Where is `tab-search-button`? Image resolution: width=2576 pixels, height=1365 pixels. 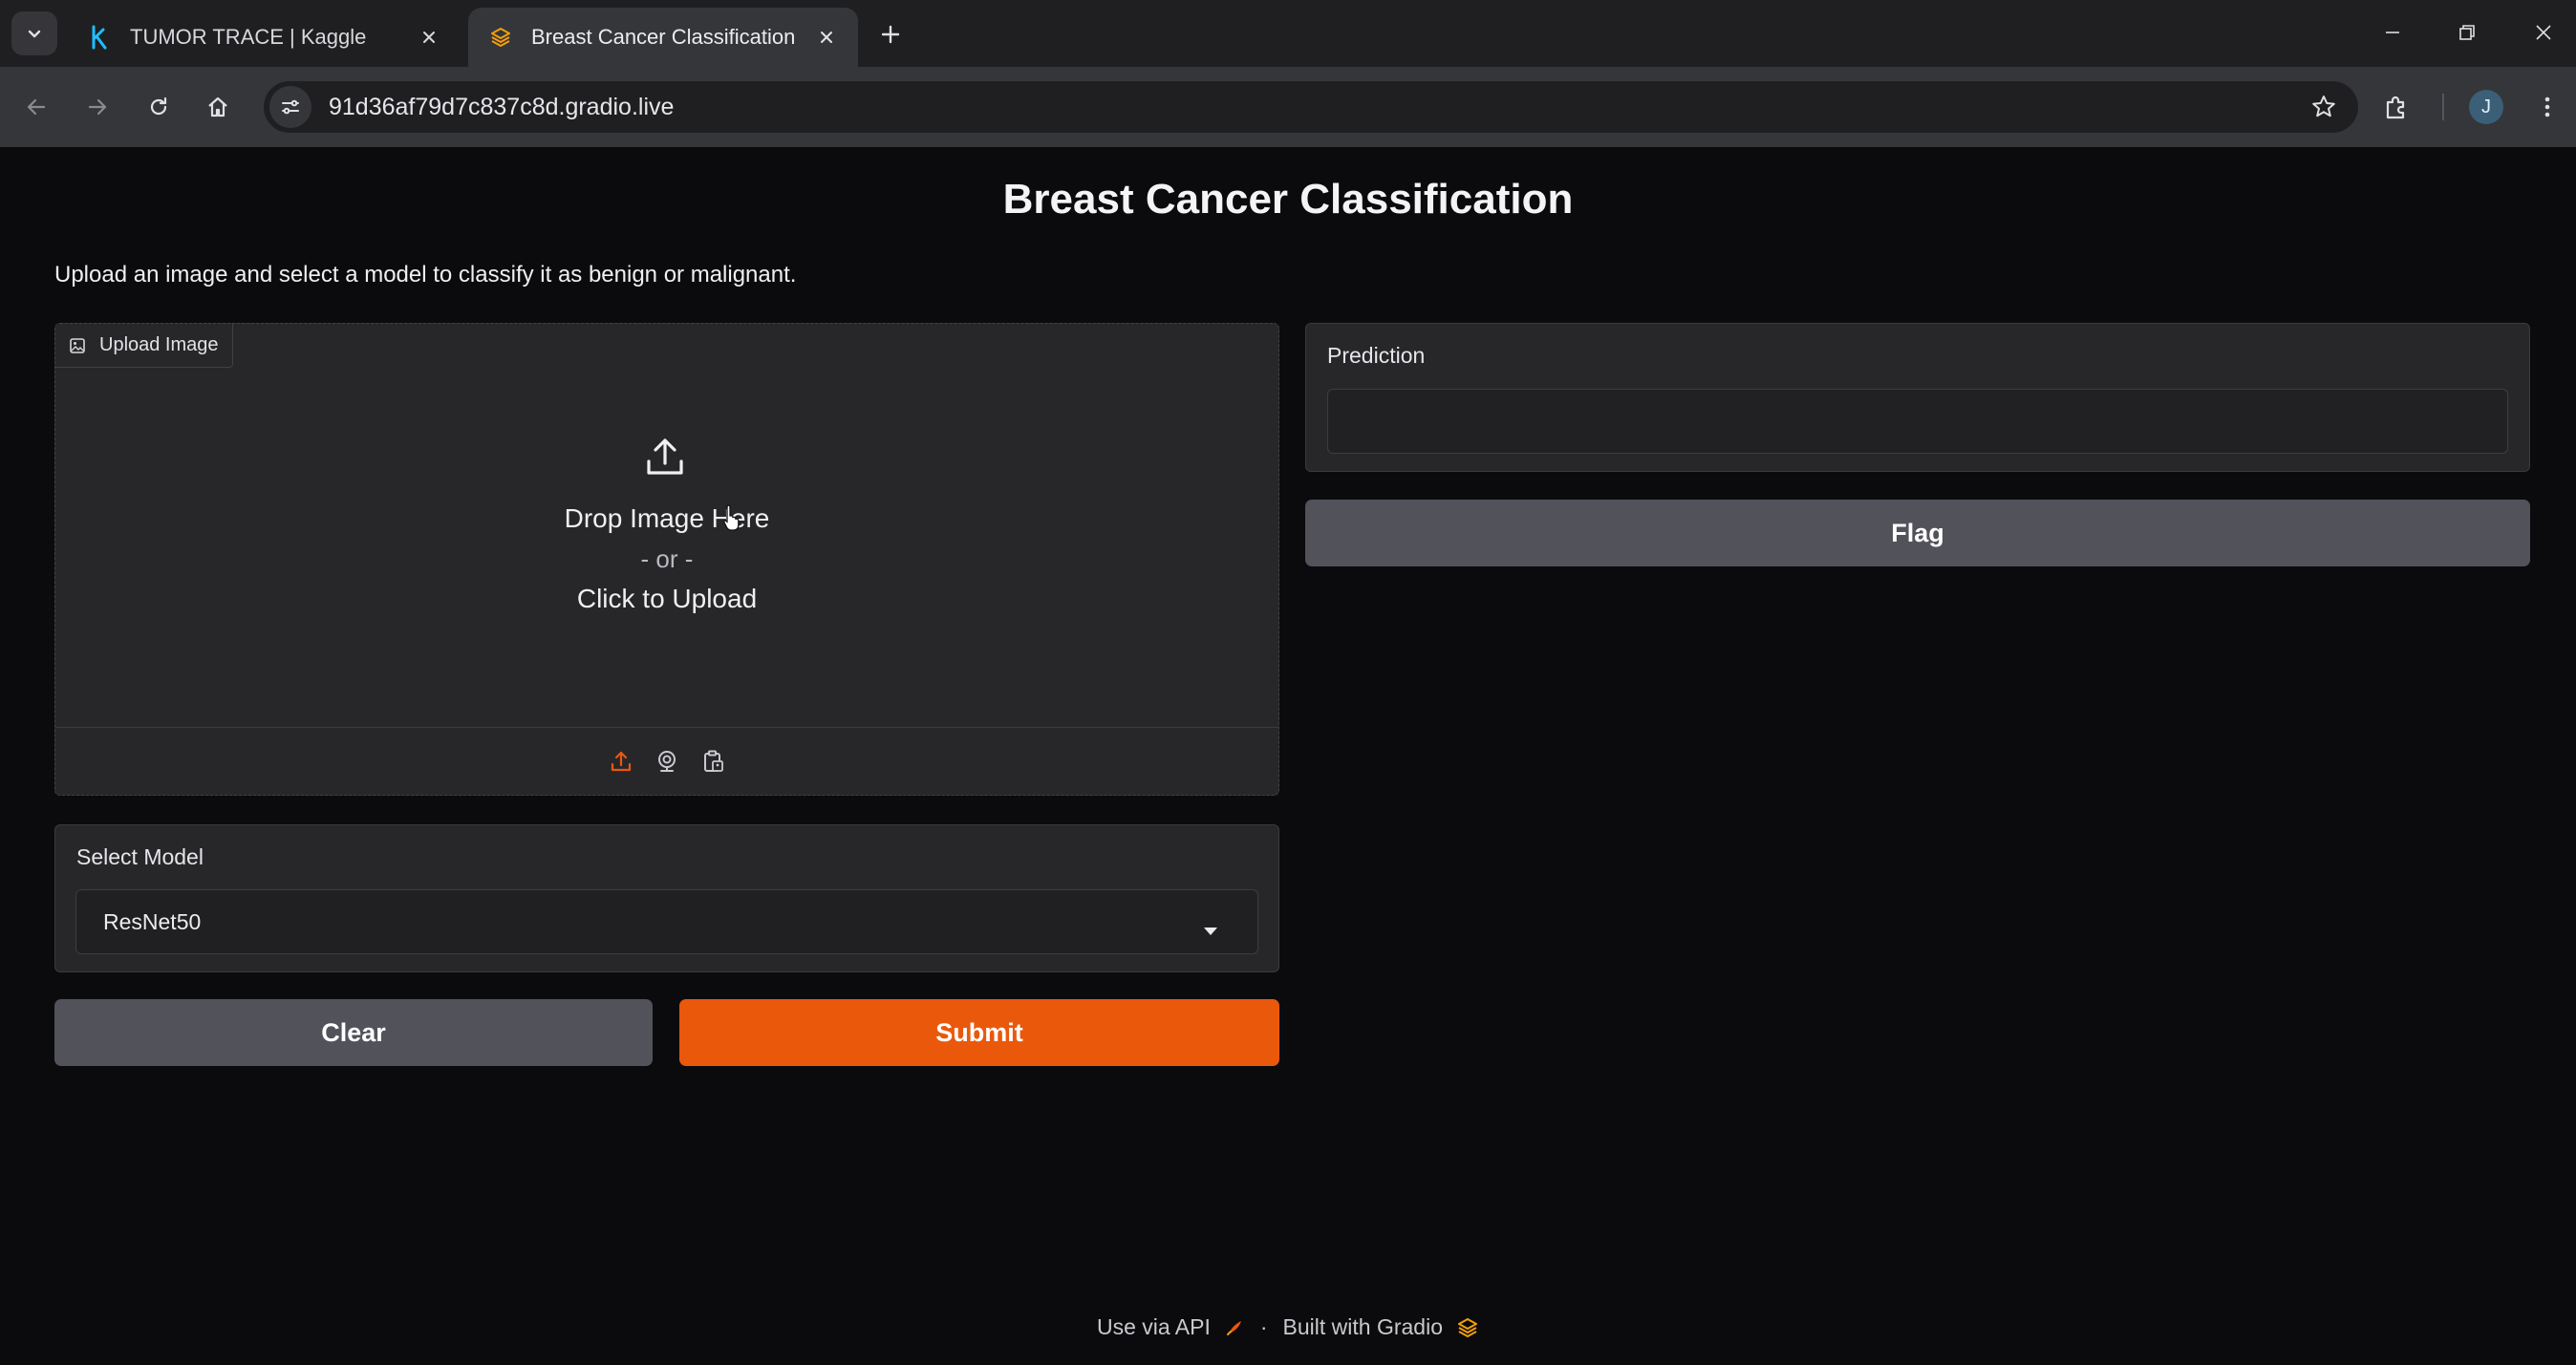 tab-search-button is located at coordinates (34, 33).